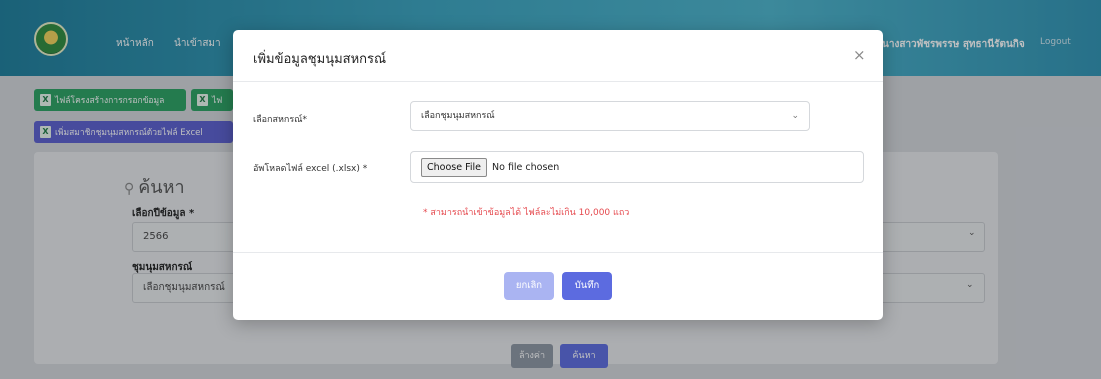 Image resolution: width=1101 pixels, height=379 pixels. Describe the element at coordinates (587, 286) in the screenshot. I see `save-button: บันทึก` at that location.